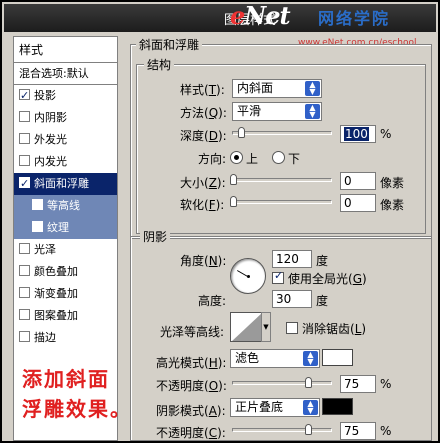 This screenshot has height=443, width=440. Describe the element at coordinates (24, 160) in the screenshot. I see `inner-glow-checkbox` at that location.